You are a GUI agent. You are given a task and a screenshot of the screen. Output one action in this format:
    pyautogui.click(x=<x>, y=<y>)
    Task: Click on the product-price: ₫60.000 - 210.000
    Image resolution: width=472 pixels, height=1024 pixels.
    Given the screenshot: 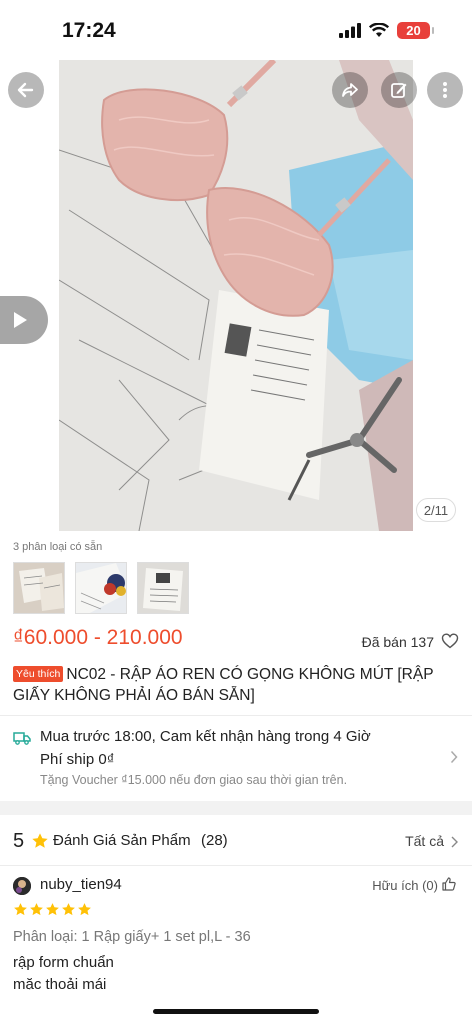 What is the action you would take?
    pyautogui.click(x=98, y=637)
    